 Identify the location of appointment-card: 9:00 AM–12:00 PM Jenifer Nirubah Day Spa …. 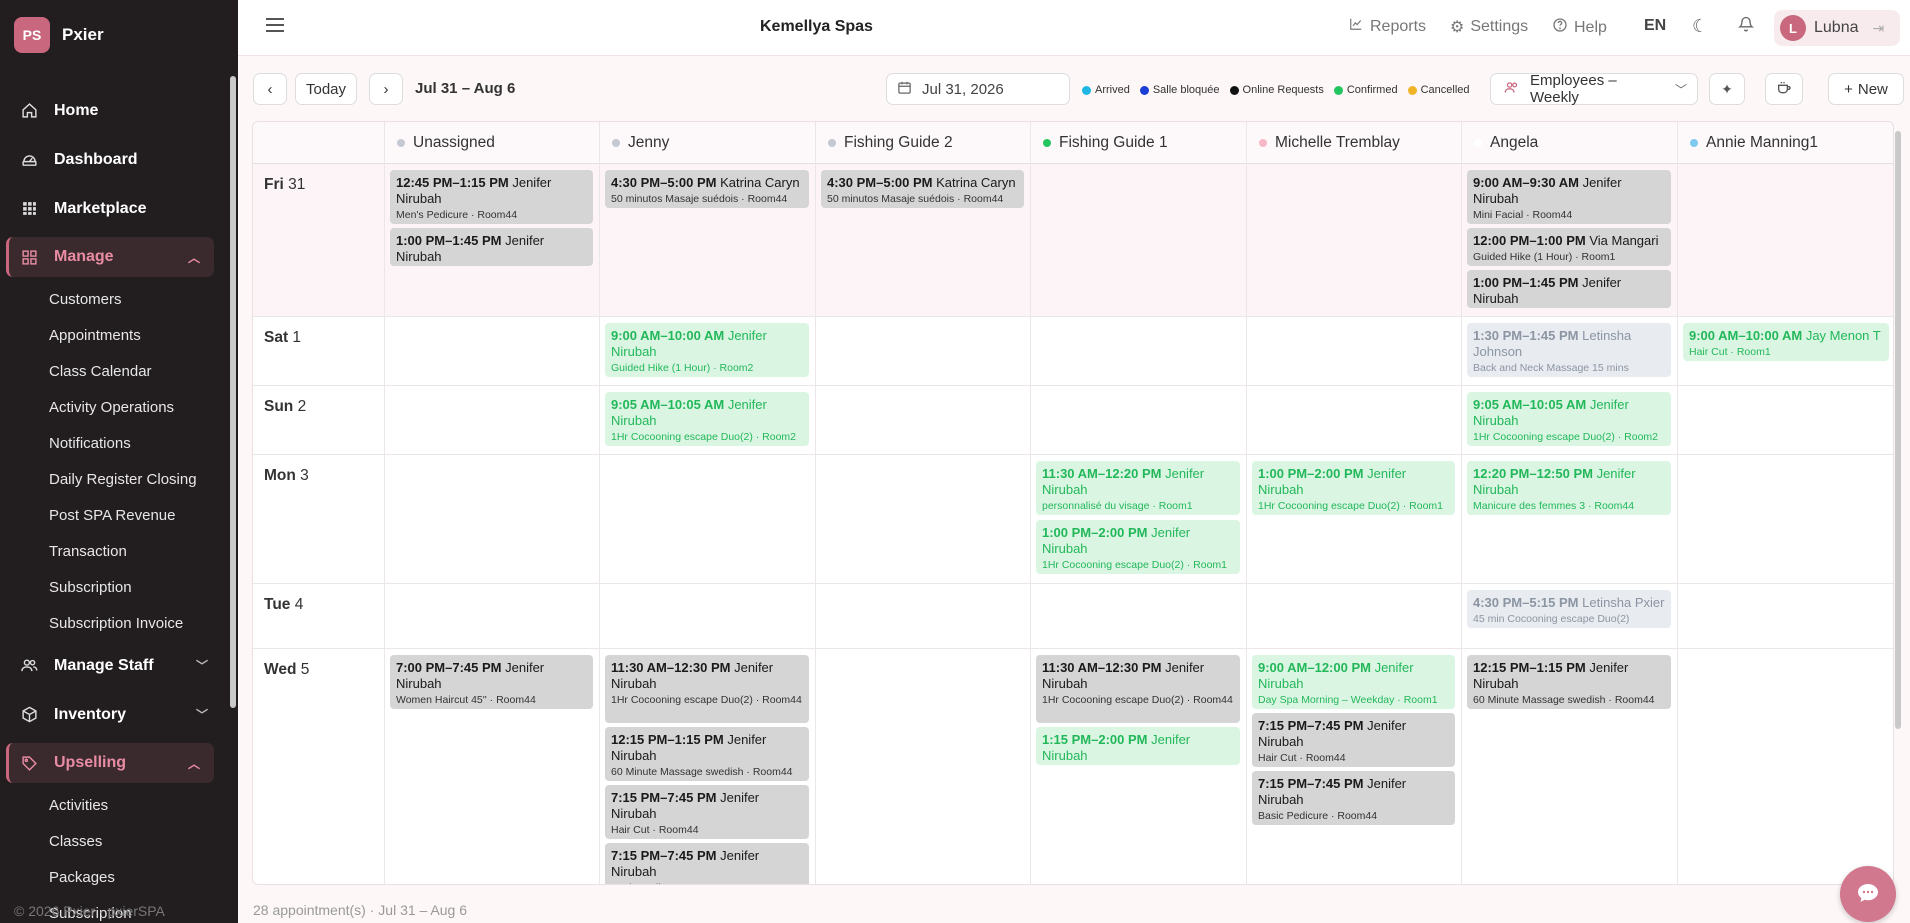
(1353, 682).